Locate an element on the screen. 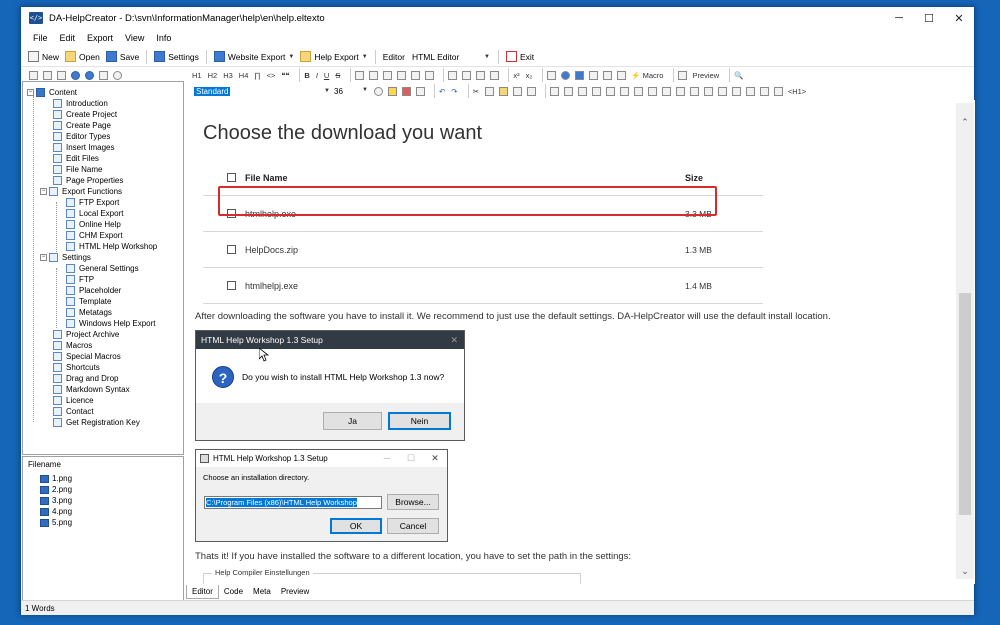 The image size is (1000, 625). link-icon is located at coordinates (552, 75).